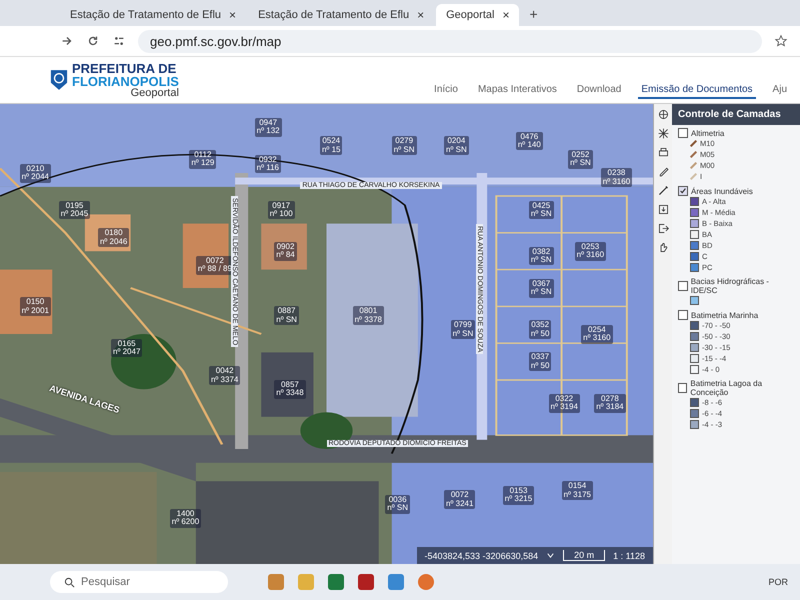  Describe the element at coordinates (540, 325) in the screenshot. I see `parcel-code: 0352` at that location.